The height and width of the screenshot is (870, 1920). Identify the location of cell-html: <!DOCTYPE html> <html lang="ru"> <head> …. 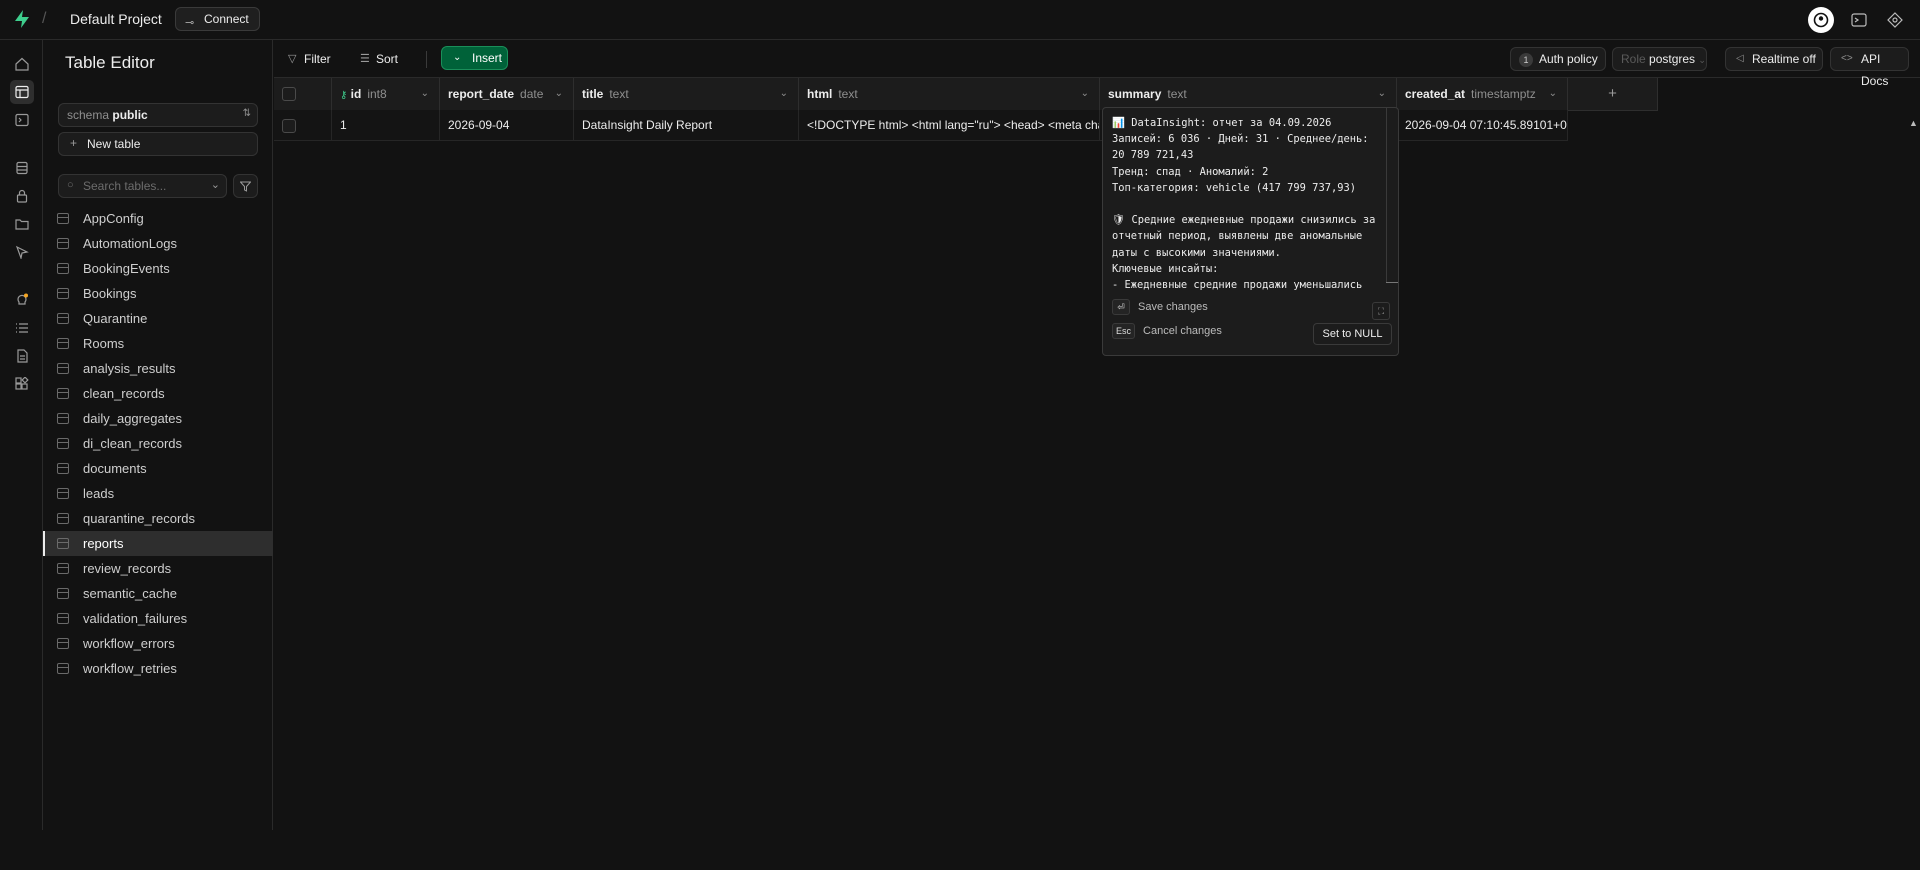
(949, 125).